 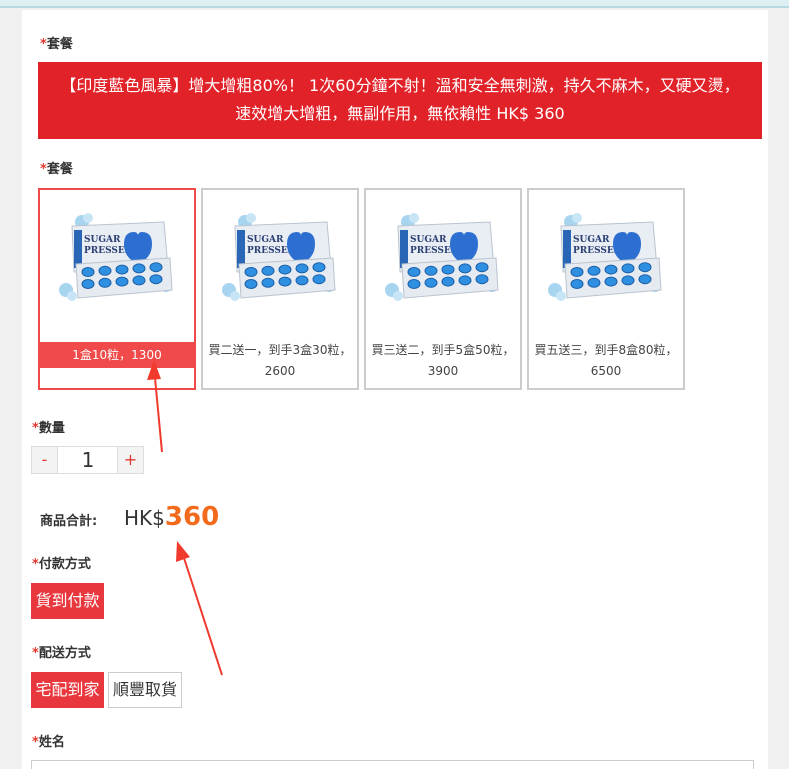 I want to click on delivery-option-sf-pickup: 順豐取貨, so click(x=145, y=690).